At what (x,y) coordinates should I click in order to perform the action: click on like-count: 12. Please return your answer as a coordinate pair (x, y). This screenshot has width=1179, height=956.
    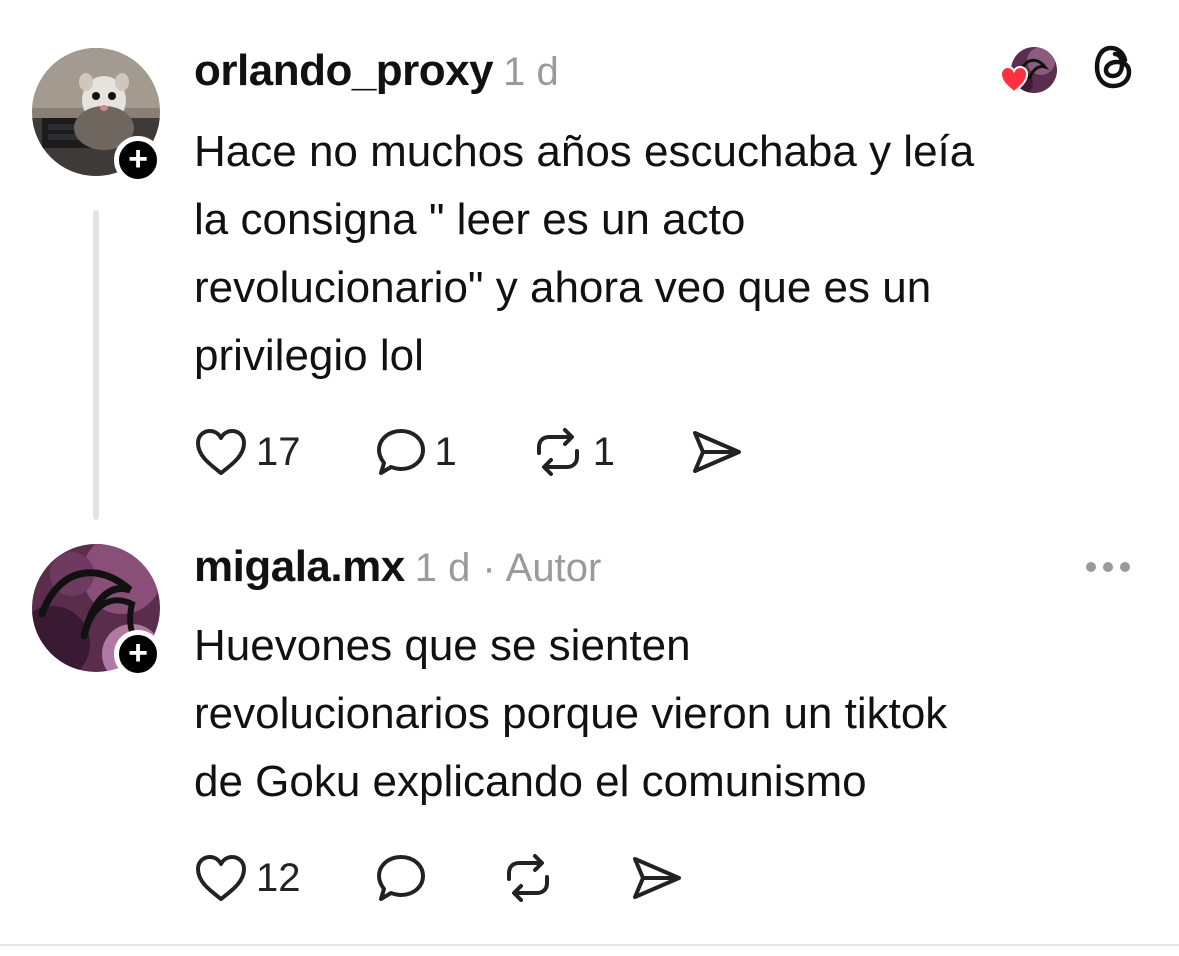
    Looking at the image, I should click on (278, 877).